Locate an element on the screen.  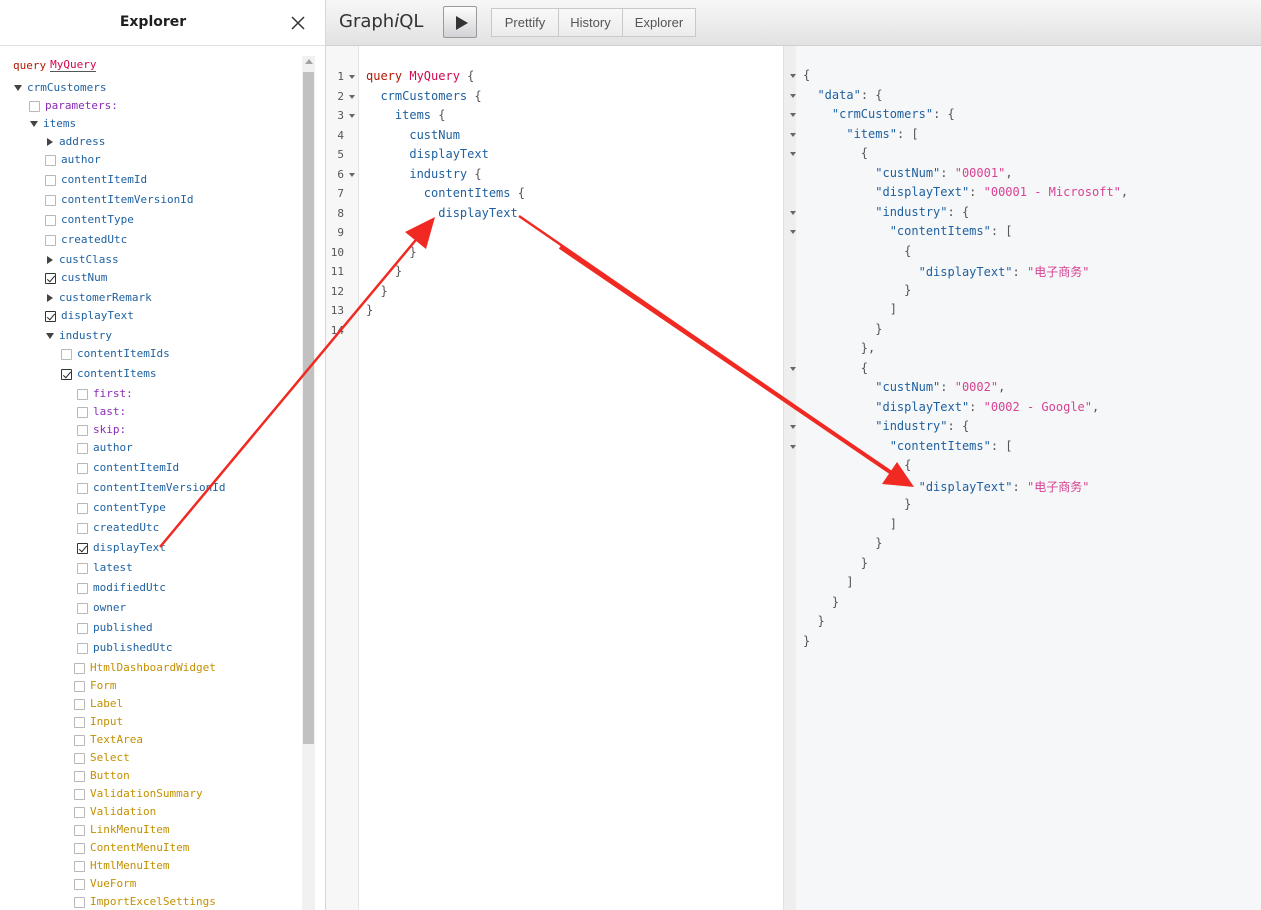
code-line: query MyQuery { is located at coordinates (420, 76).